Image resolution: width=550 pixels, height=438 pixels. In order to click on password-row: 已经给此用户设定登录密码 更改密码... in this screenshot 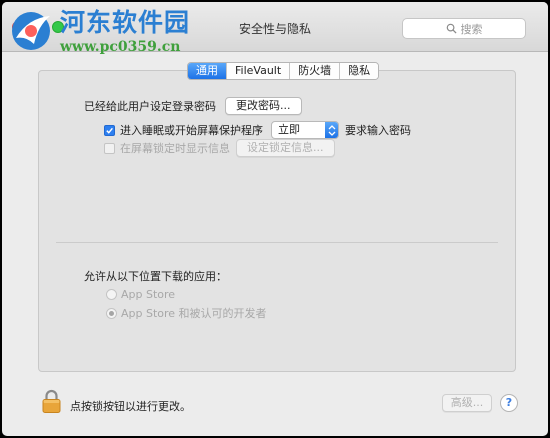, I will do `click(193, 106)`.